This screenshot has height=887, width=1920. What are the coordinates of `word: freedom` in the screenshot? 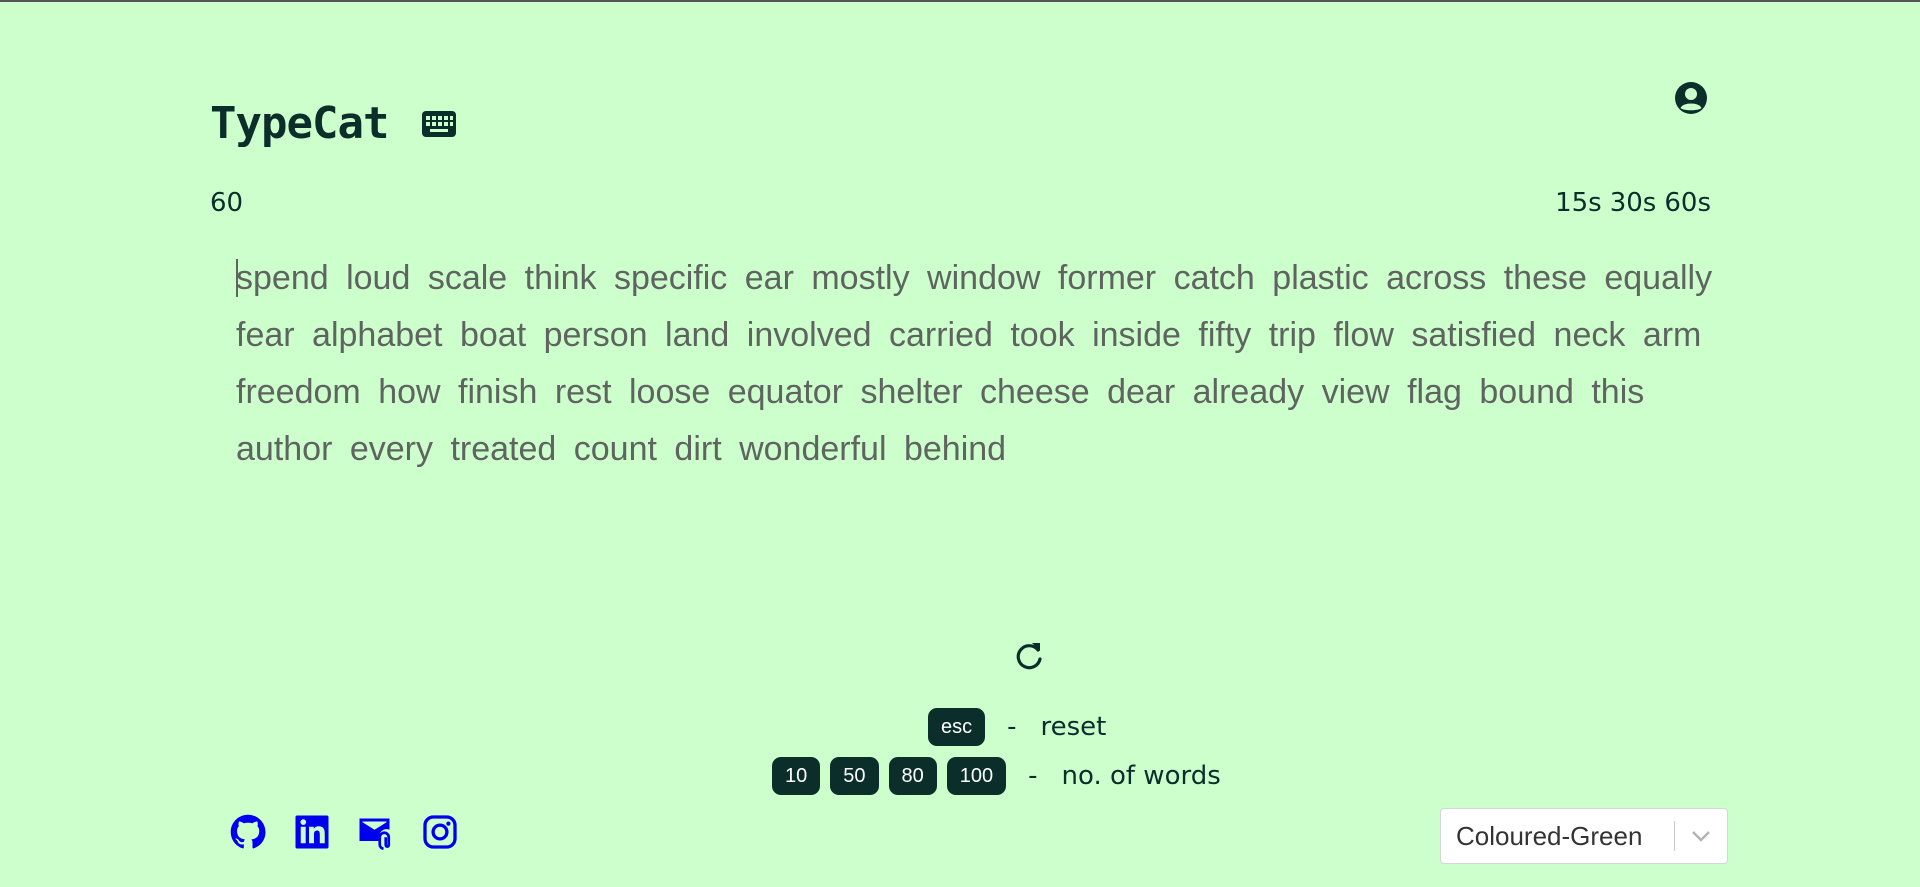 It's located at (298, 392).